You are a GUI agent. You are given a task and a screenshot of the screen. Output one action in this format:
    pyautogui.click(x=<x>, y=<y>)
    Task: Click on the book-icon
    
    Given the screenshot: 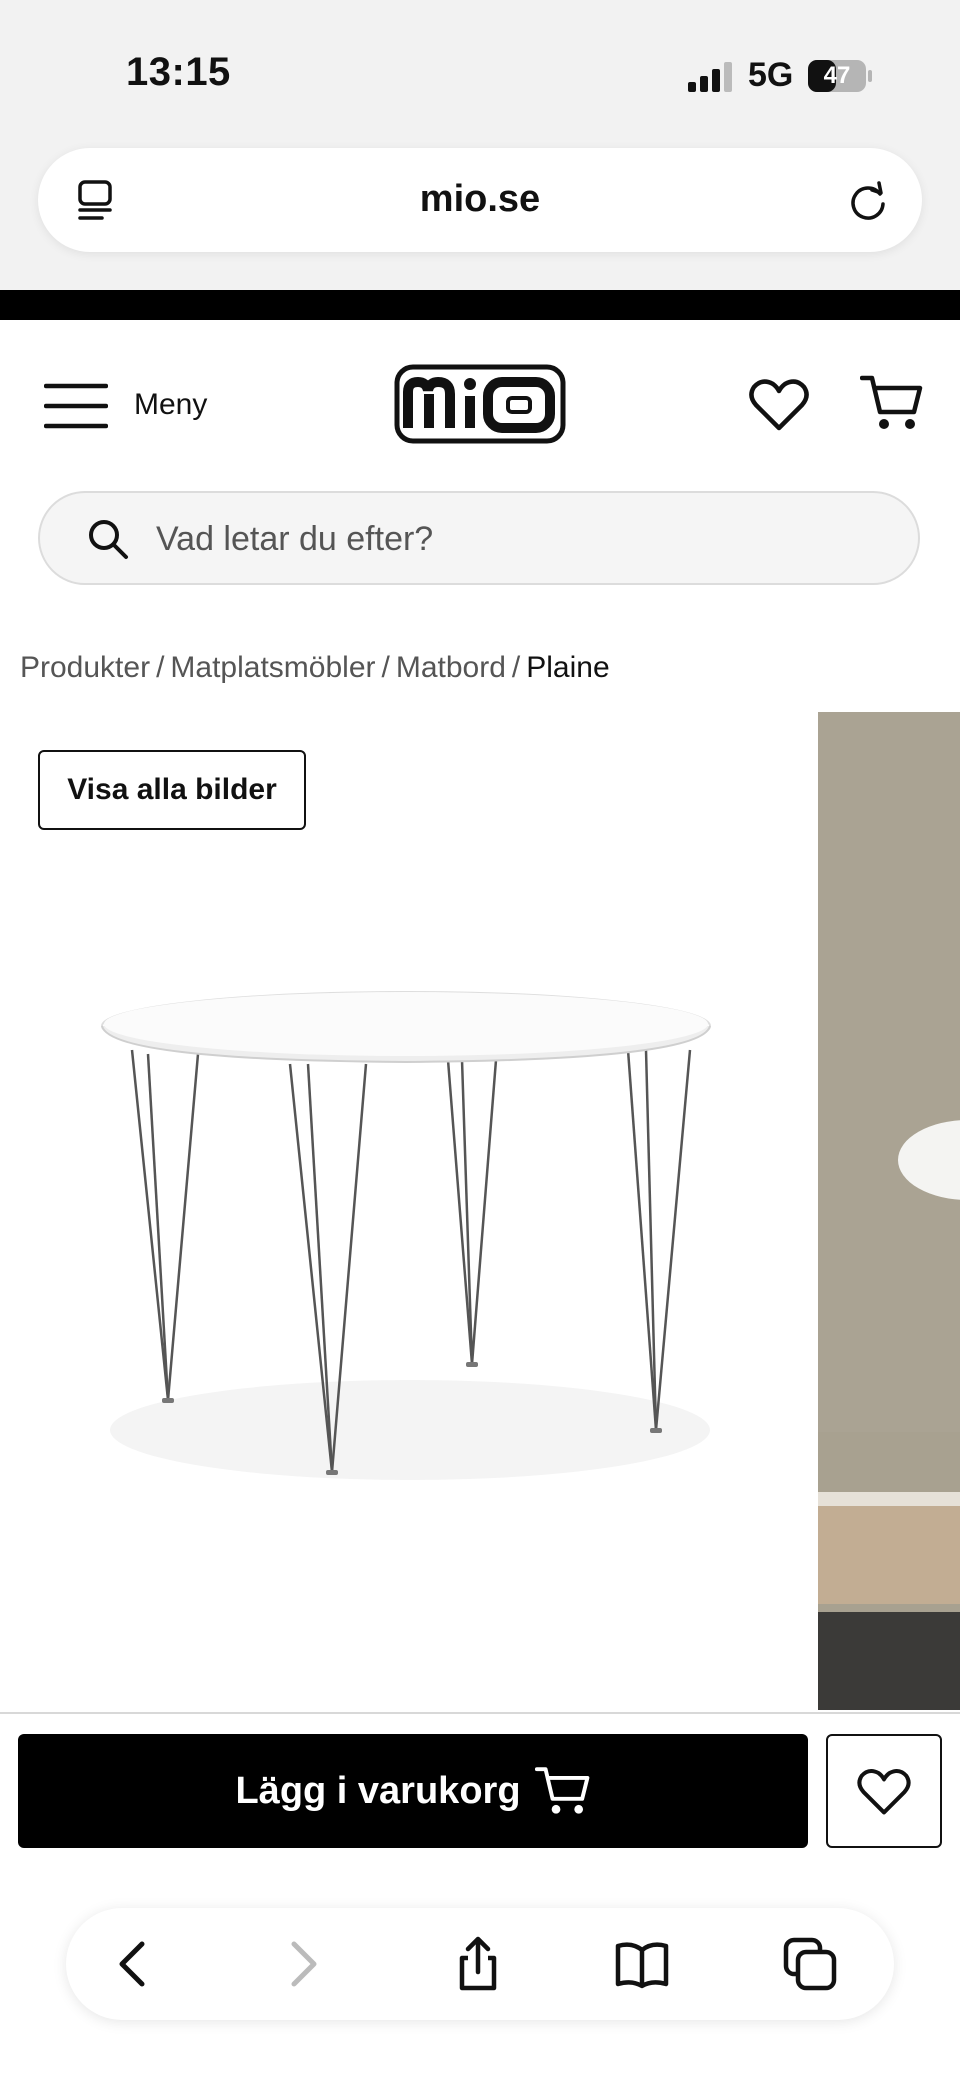 What is the action you would take?
    pyautogui.click(x=642, y=1964)
    